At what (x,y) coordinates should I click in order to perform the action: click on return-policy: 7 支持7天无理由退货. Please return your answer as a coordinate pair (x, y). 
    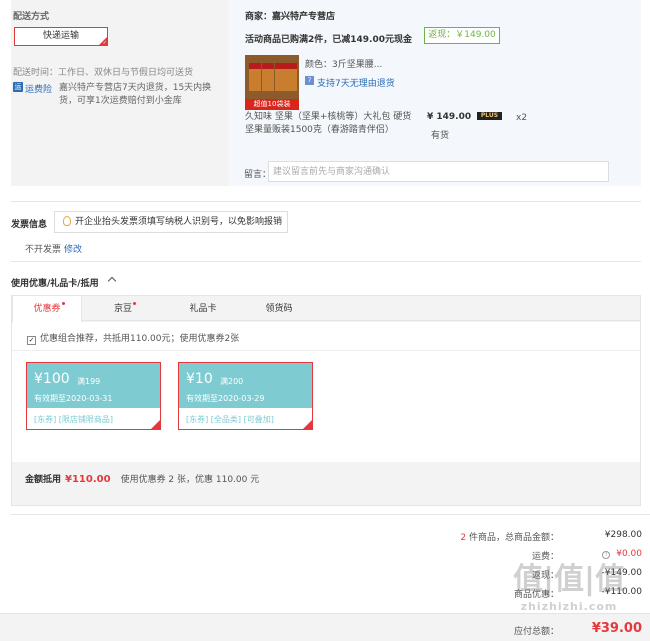
    Looking at the image, I should click on (350, 82).